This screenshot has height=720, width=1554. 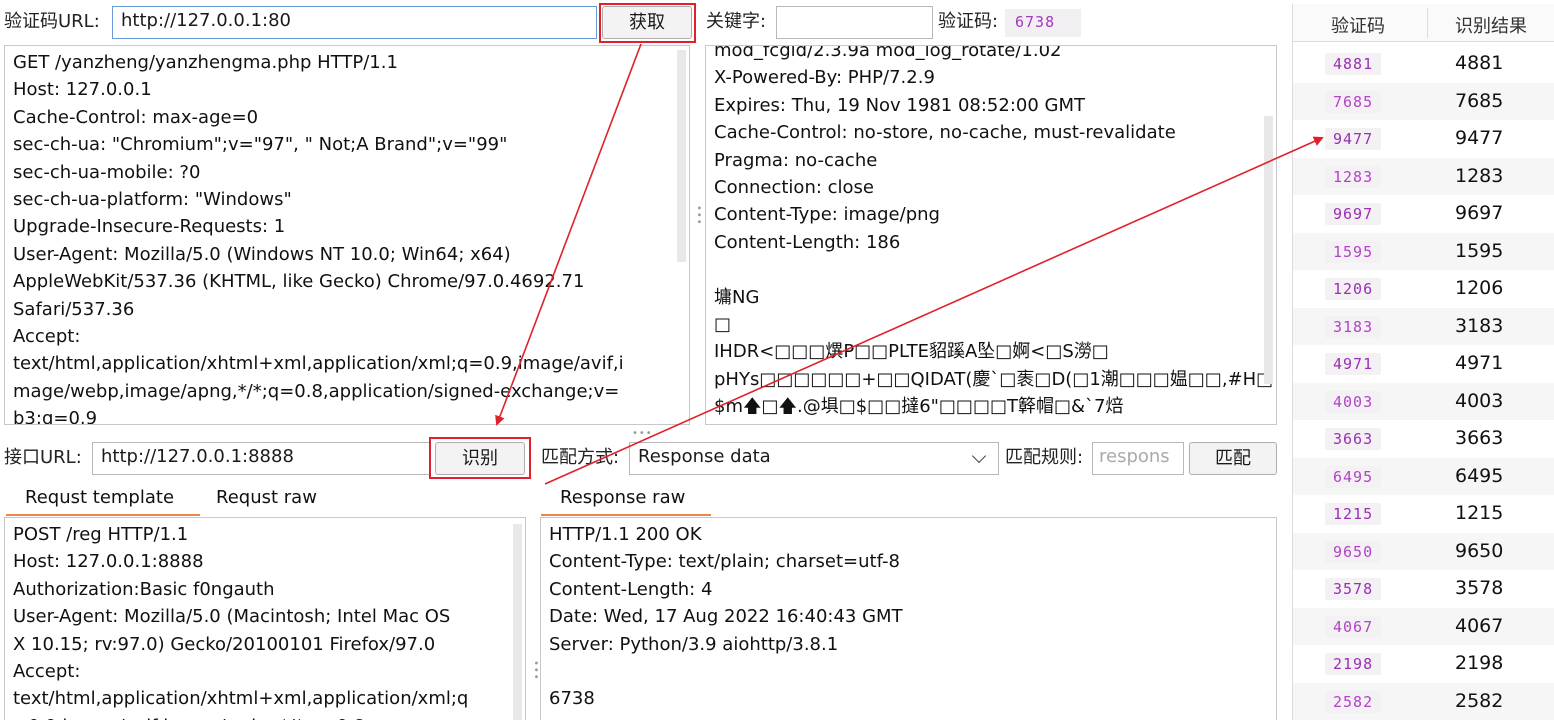 What do you see at coordinates (698, 215) in the screenshot?
I see `vertical-splitter: •••` at bounding box center [698, 215].